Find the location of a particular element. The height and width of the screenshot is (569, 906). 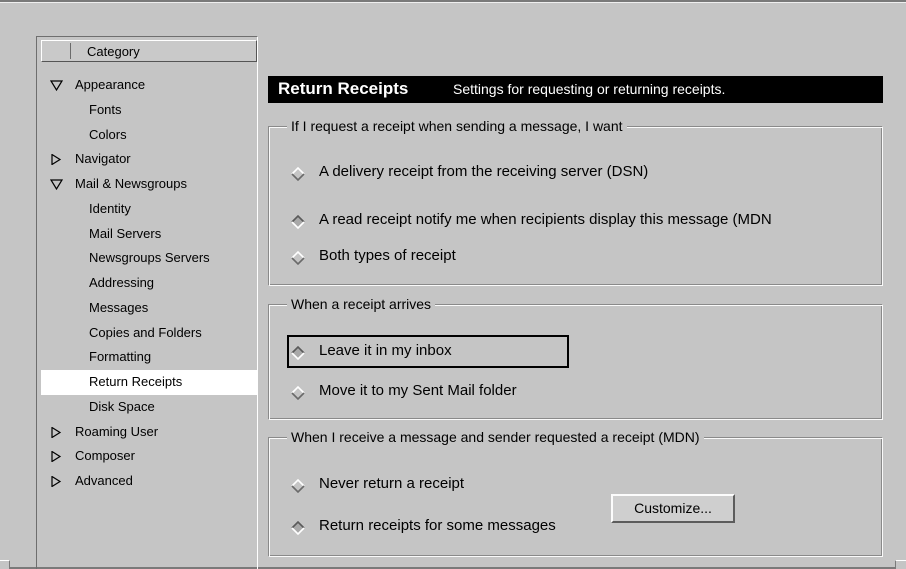

panel-title: Return Receipts is located at coordinates (343, 88).